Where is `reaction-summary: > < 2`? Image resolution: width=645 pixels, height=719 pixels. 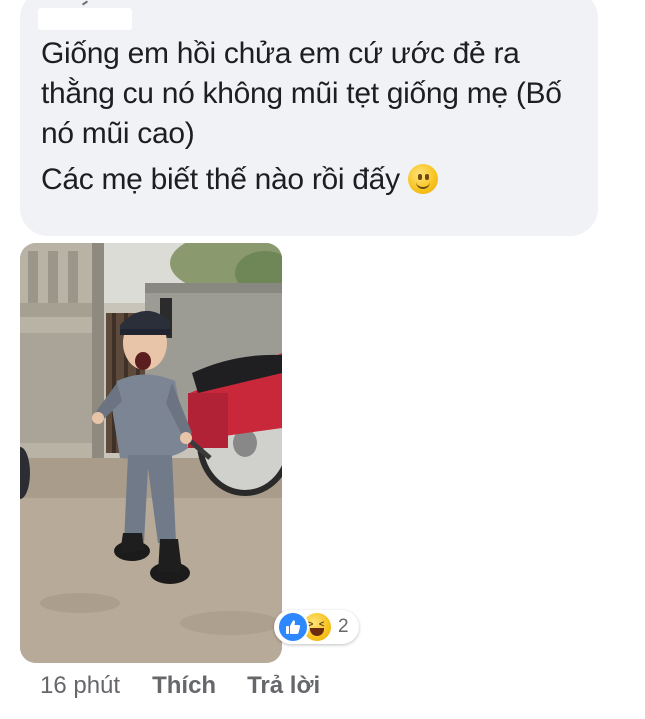
reaction-summary: > < 2 is located at coordinates (316, 627).